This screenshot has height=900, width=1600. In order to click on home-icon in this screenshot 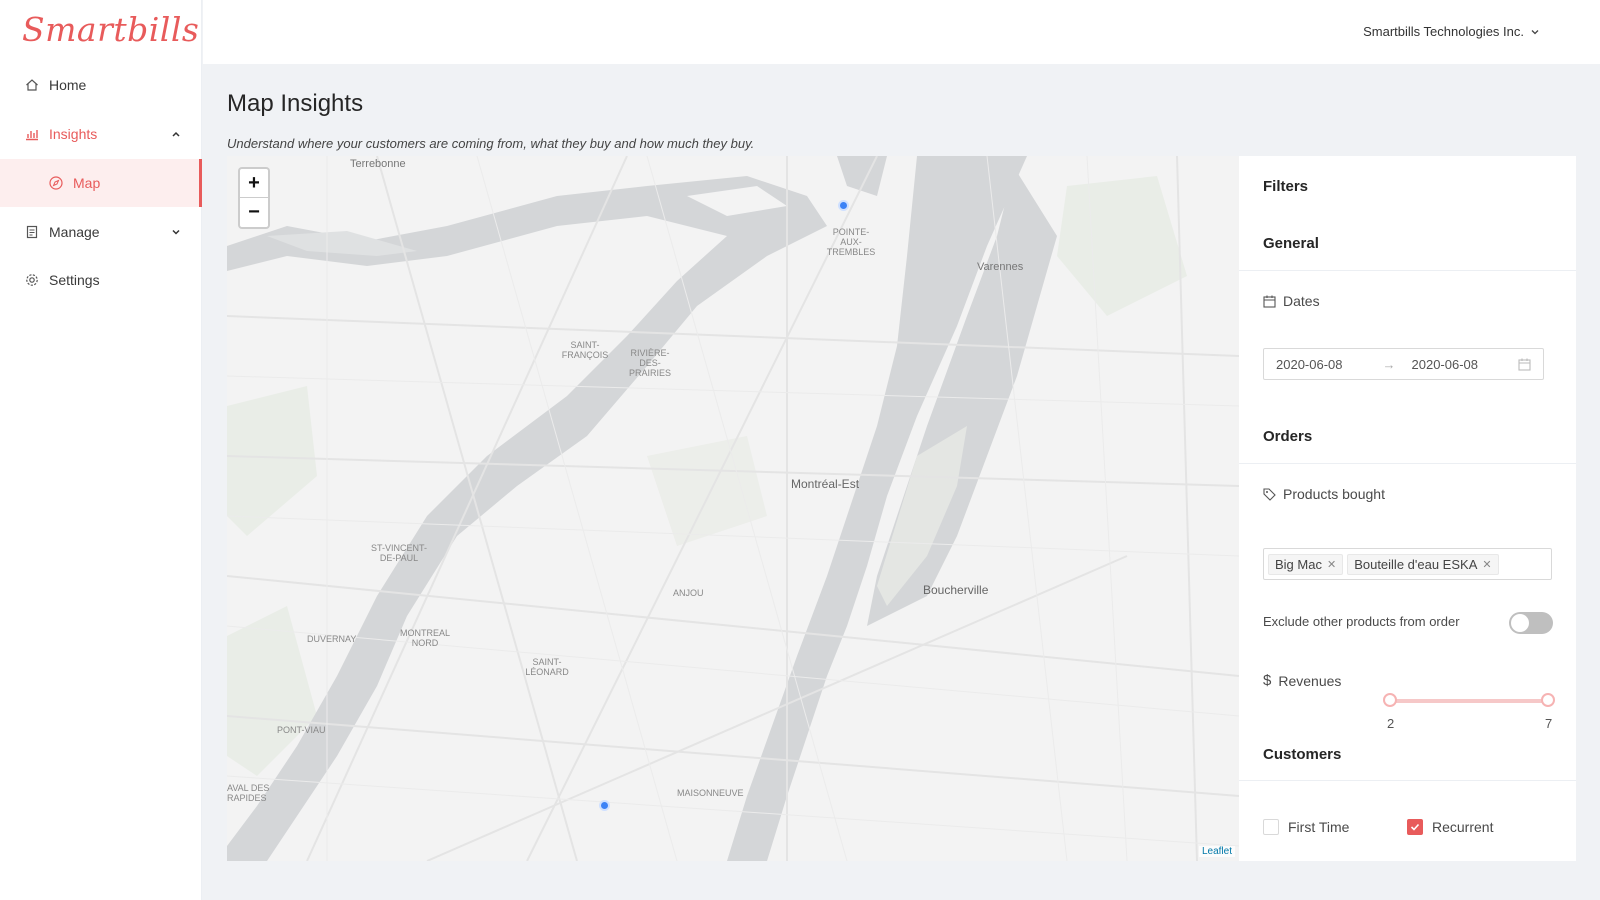, I will do `click(32, 85)`.